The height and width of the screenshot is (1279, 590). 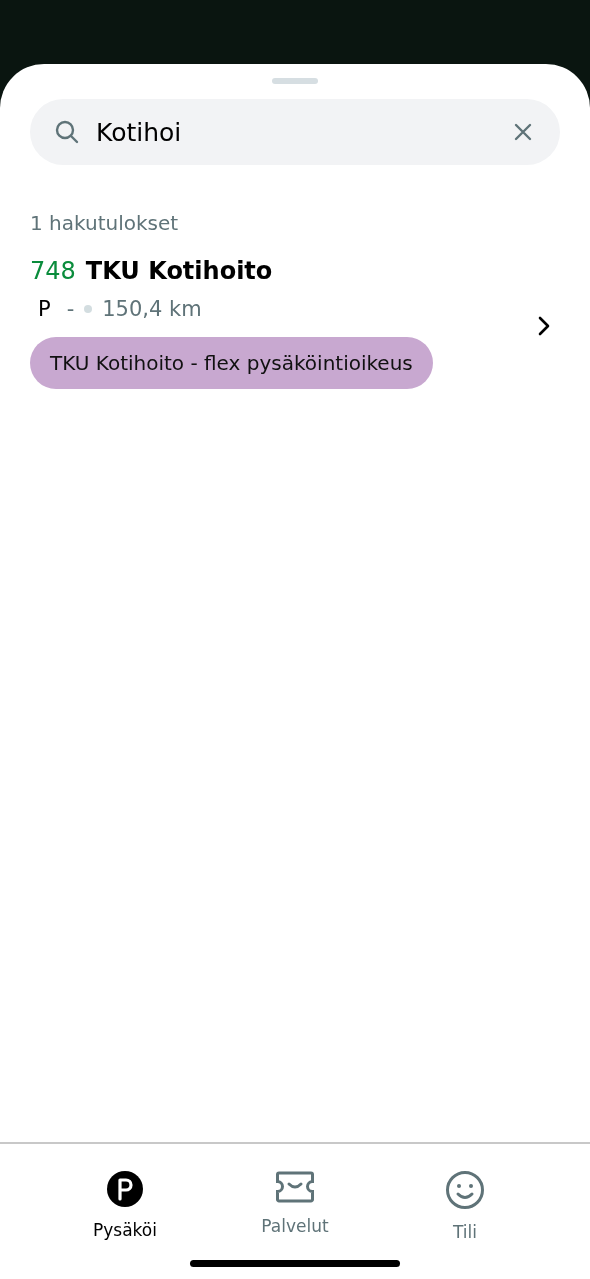 What do you see at coordinates (105, 223) in the screenshot?
I see `results-count: 1 hakutulokset` at bounding box center [105, 223].